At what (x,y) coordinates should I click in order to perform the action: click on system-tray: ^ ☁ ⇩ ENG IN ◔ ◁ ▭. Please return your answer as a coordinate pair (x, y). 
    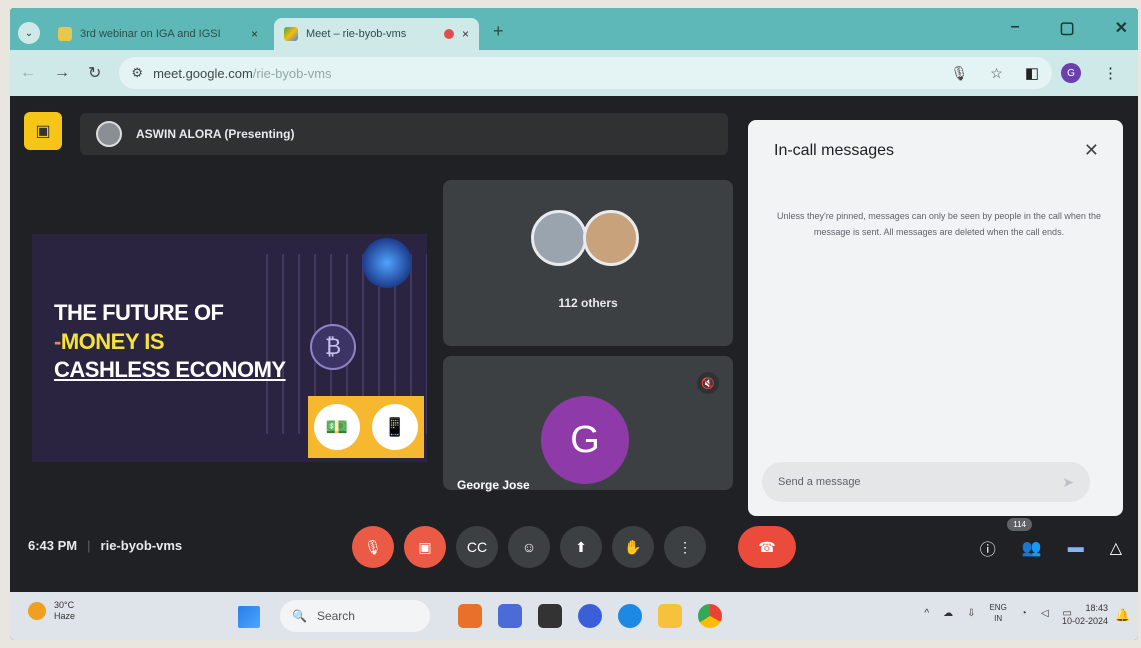
    Looking at the image, I should click on (998, 613).